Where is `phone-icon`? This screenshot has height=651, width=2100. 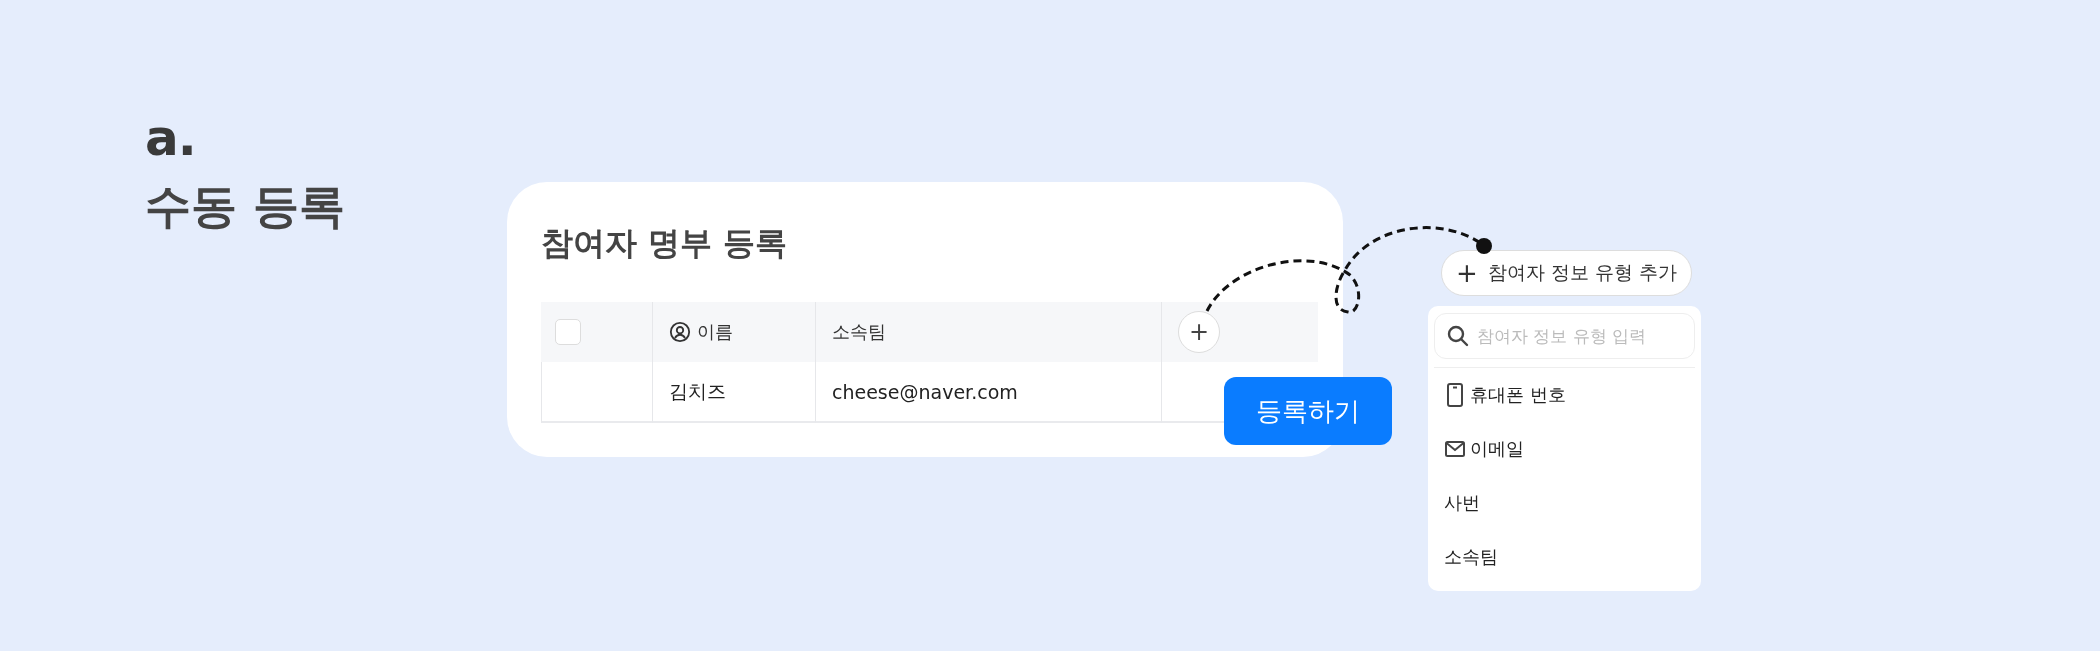 phone-icon is located at coordinates (1455, 395).